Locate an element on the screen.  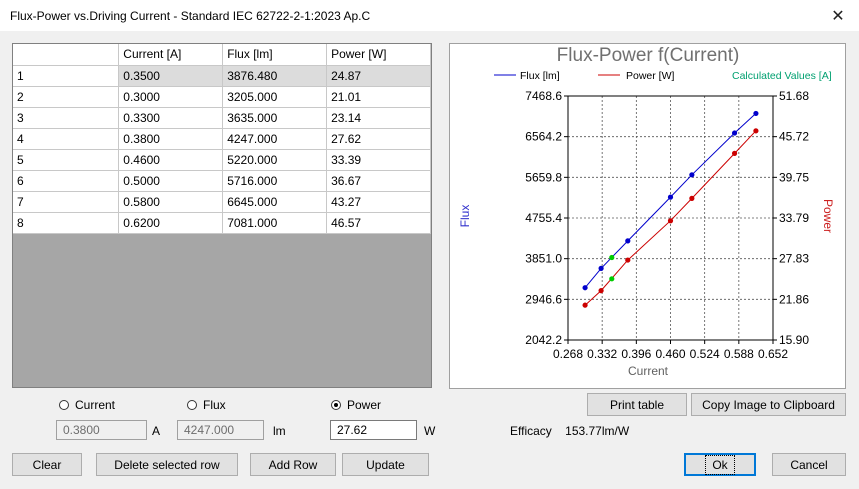
table-row: 4 0.3800 4247.000 27.62 is located at coordinates (222, 139).